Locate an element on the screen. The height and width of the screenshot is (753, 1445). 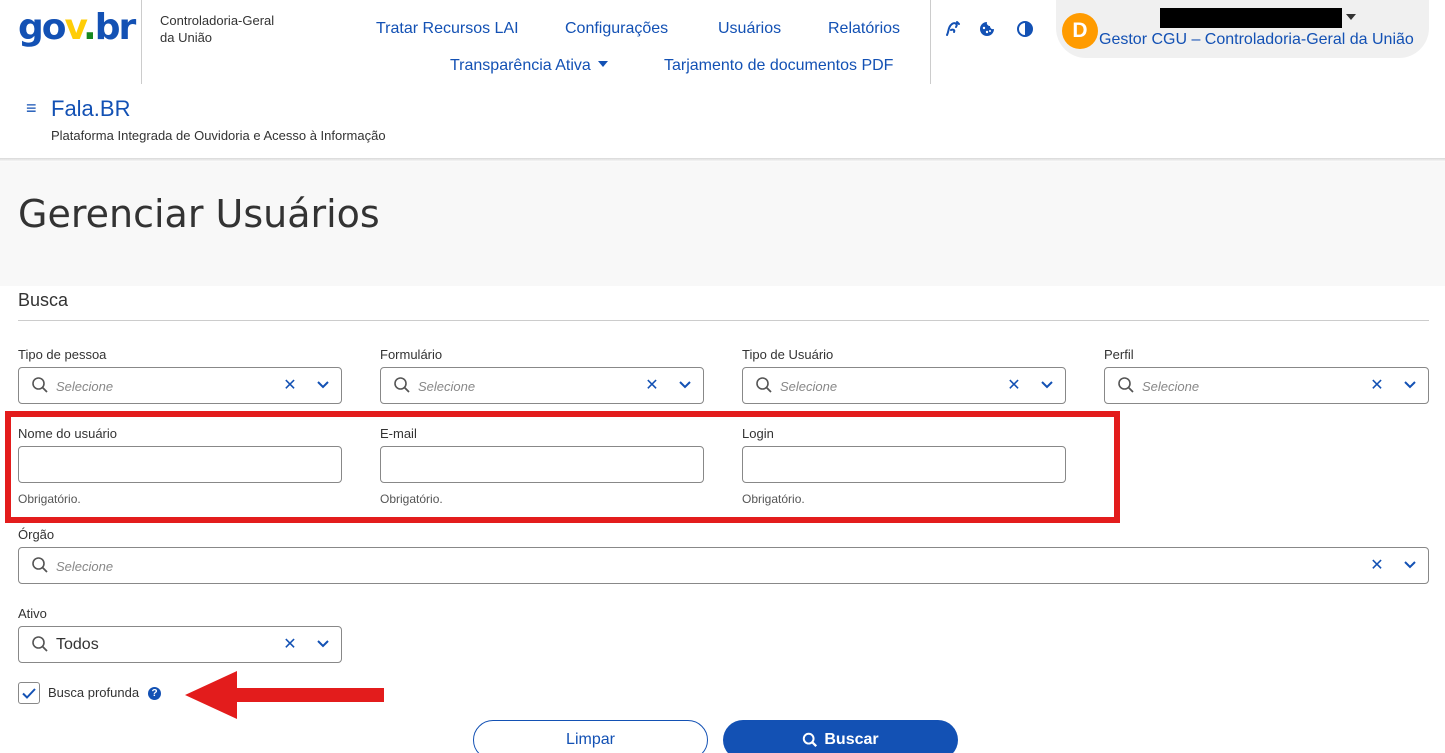
tipo-pessoa-select: Selecione ✕ is located at coordinates (180, 385).